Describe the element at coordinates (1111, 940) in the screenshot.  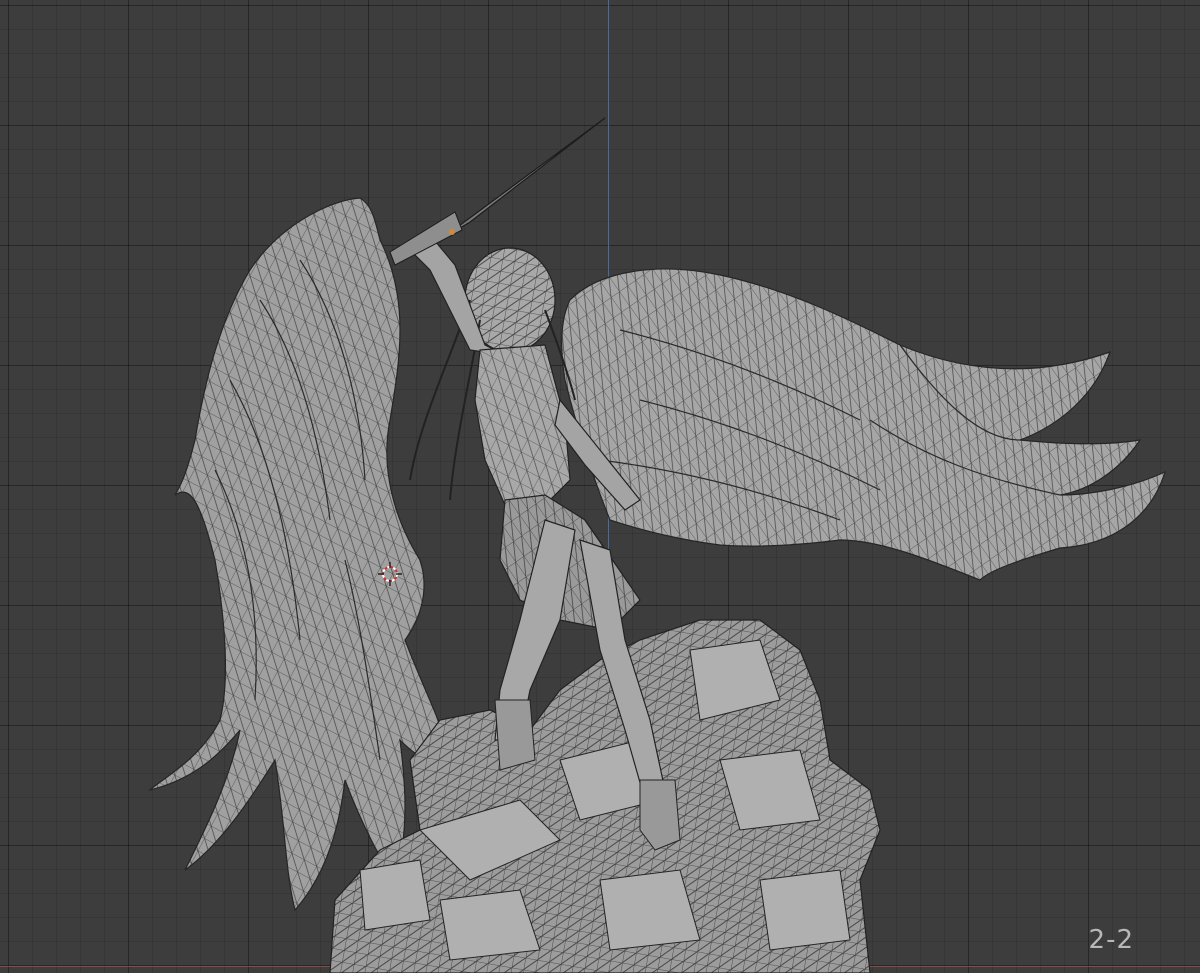
I see `frame-label: 2-2` at that location.